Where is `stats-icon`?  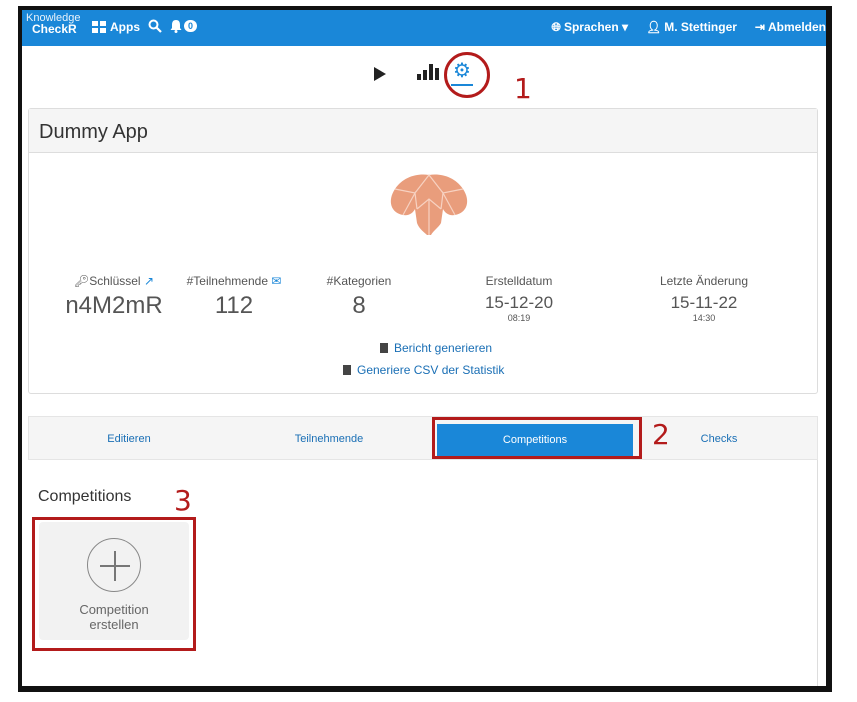
stats-icon is located at coordinates (428, 72).